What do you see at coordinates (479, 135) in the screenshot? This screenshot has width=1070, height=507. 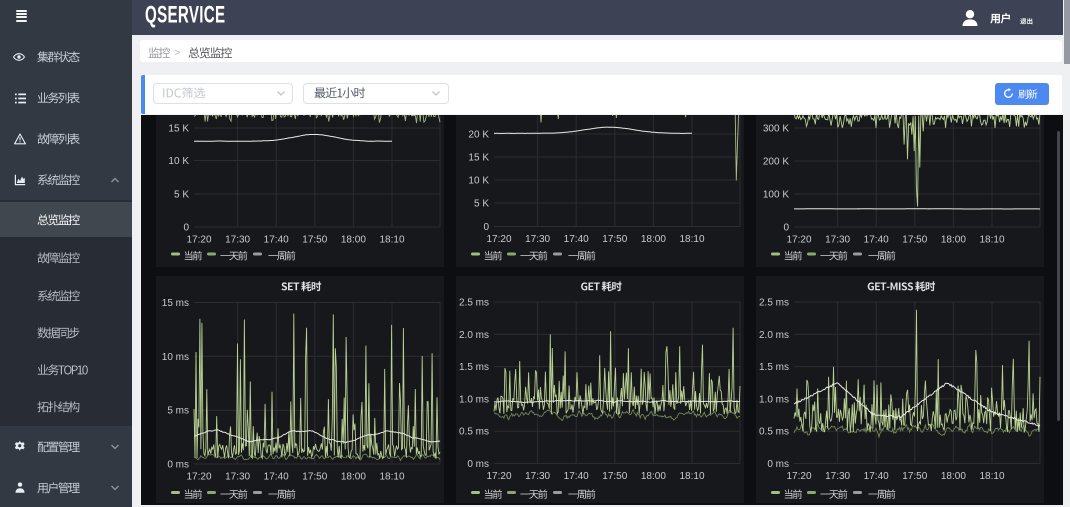 I see `svg-text: 20 K` at bounding box center [479, 135].